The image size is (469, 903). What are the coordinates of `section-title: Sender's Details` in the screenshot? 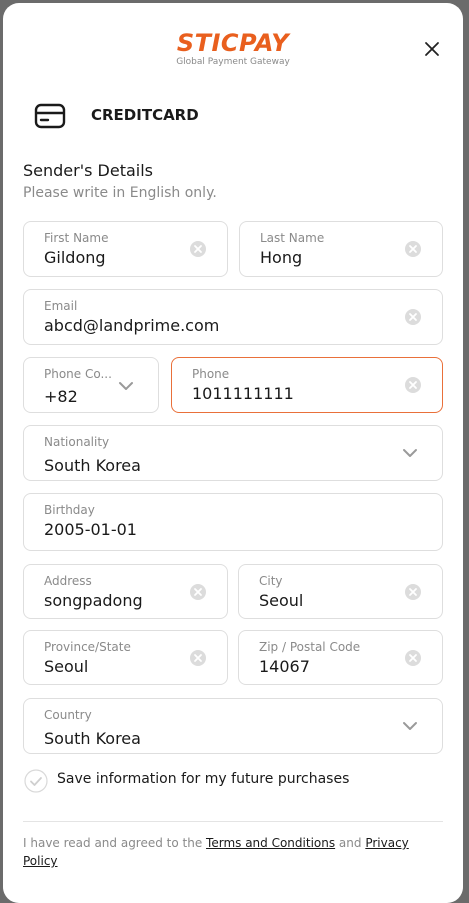 It's located at (88, 170).